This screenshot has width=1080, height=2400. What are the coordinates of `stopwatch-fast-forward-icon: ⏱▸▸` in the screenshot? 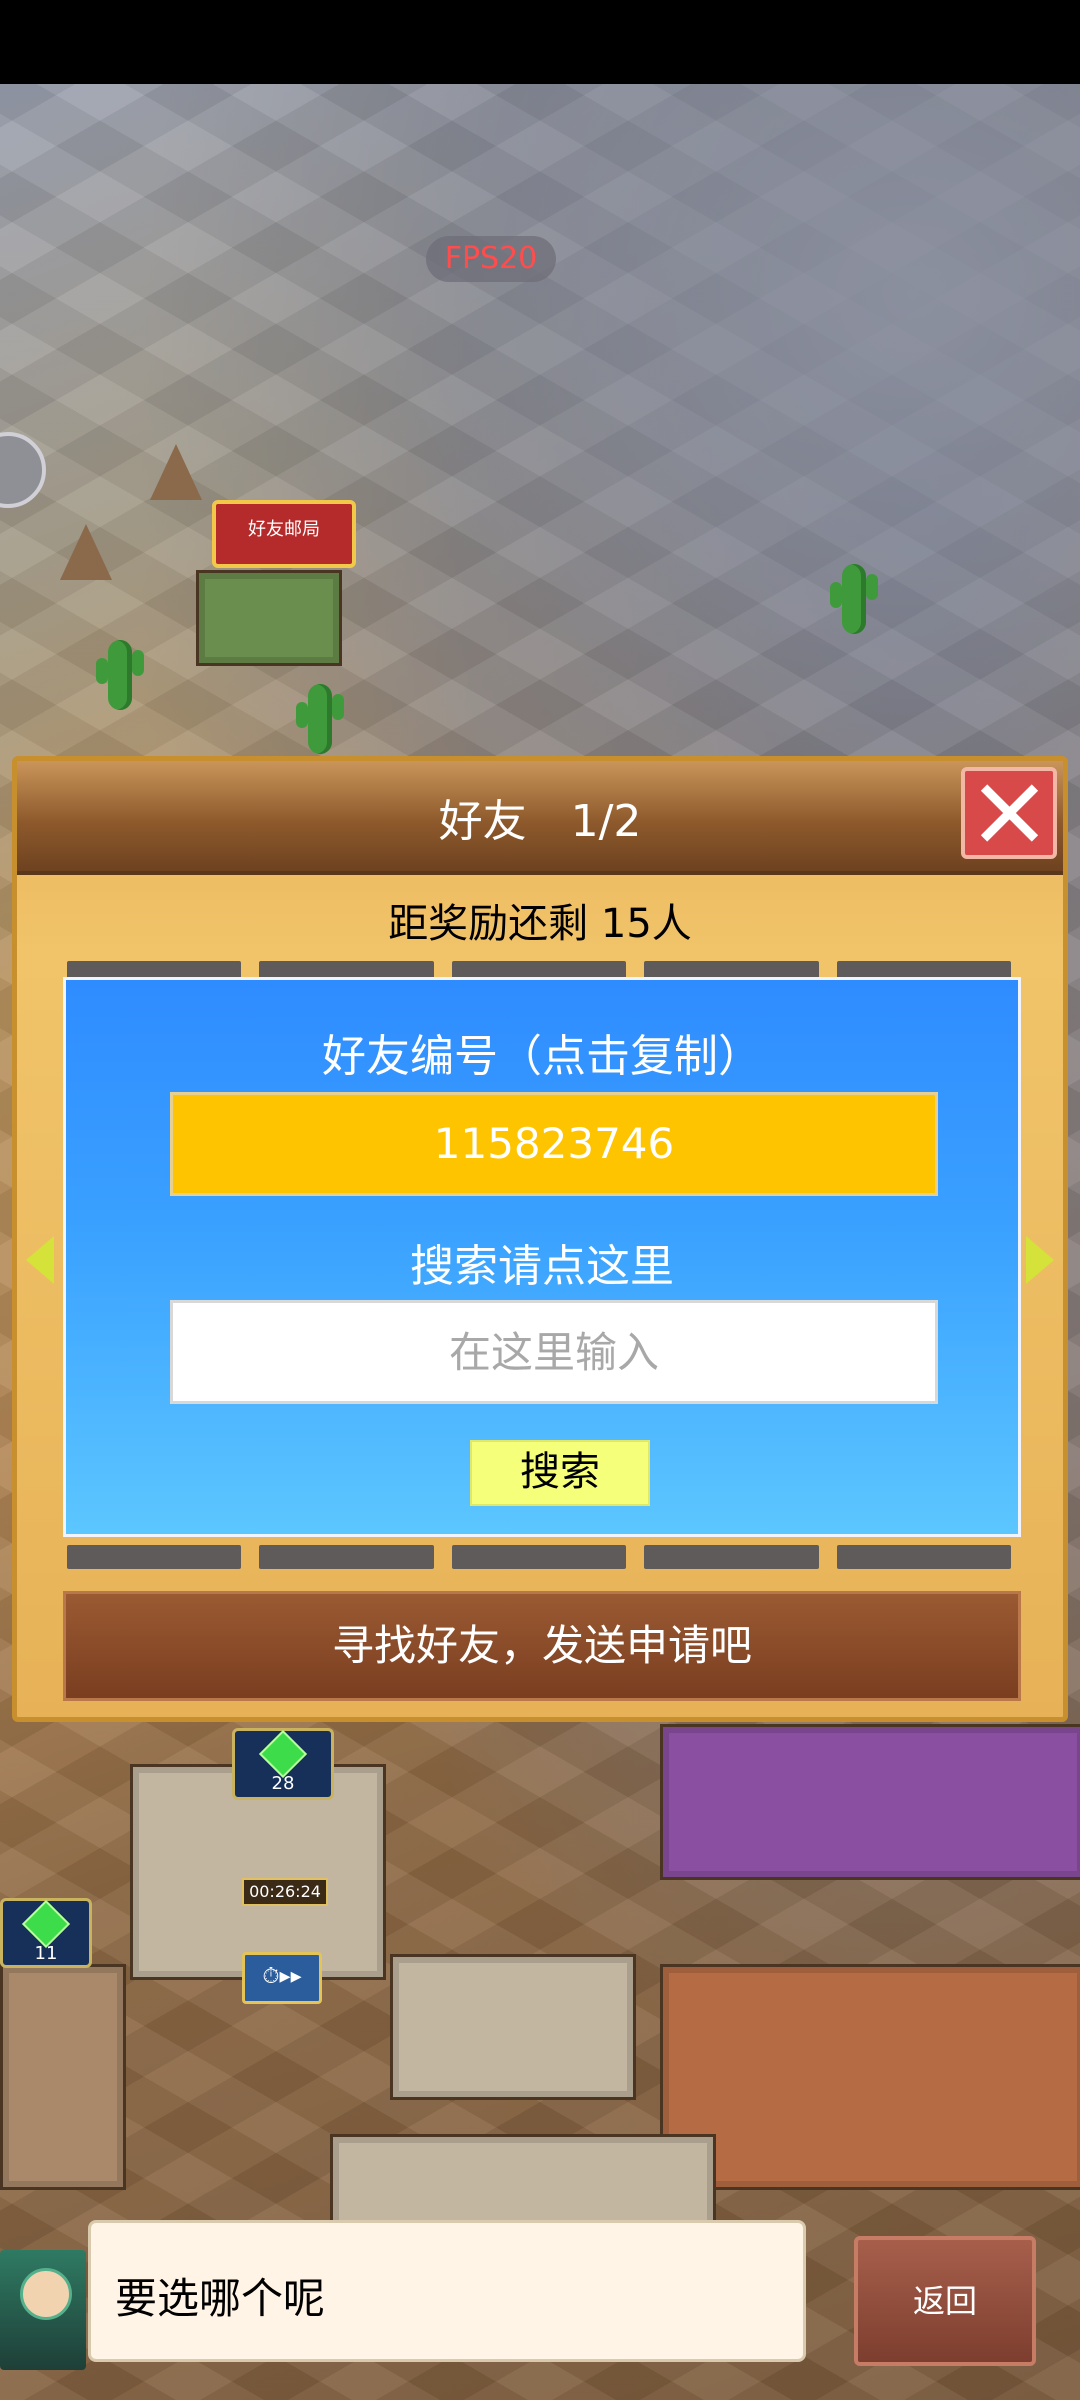 It's located at (282, 1976).